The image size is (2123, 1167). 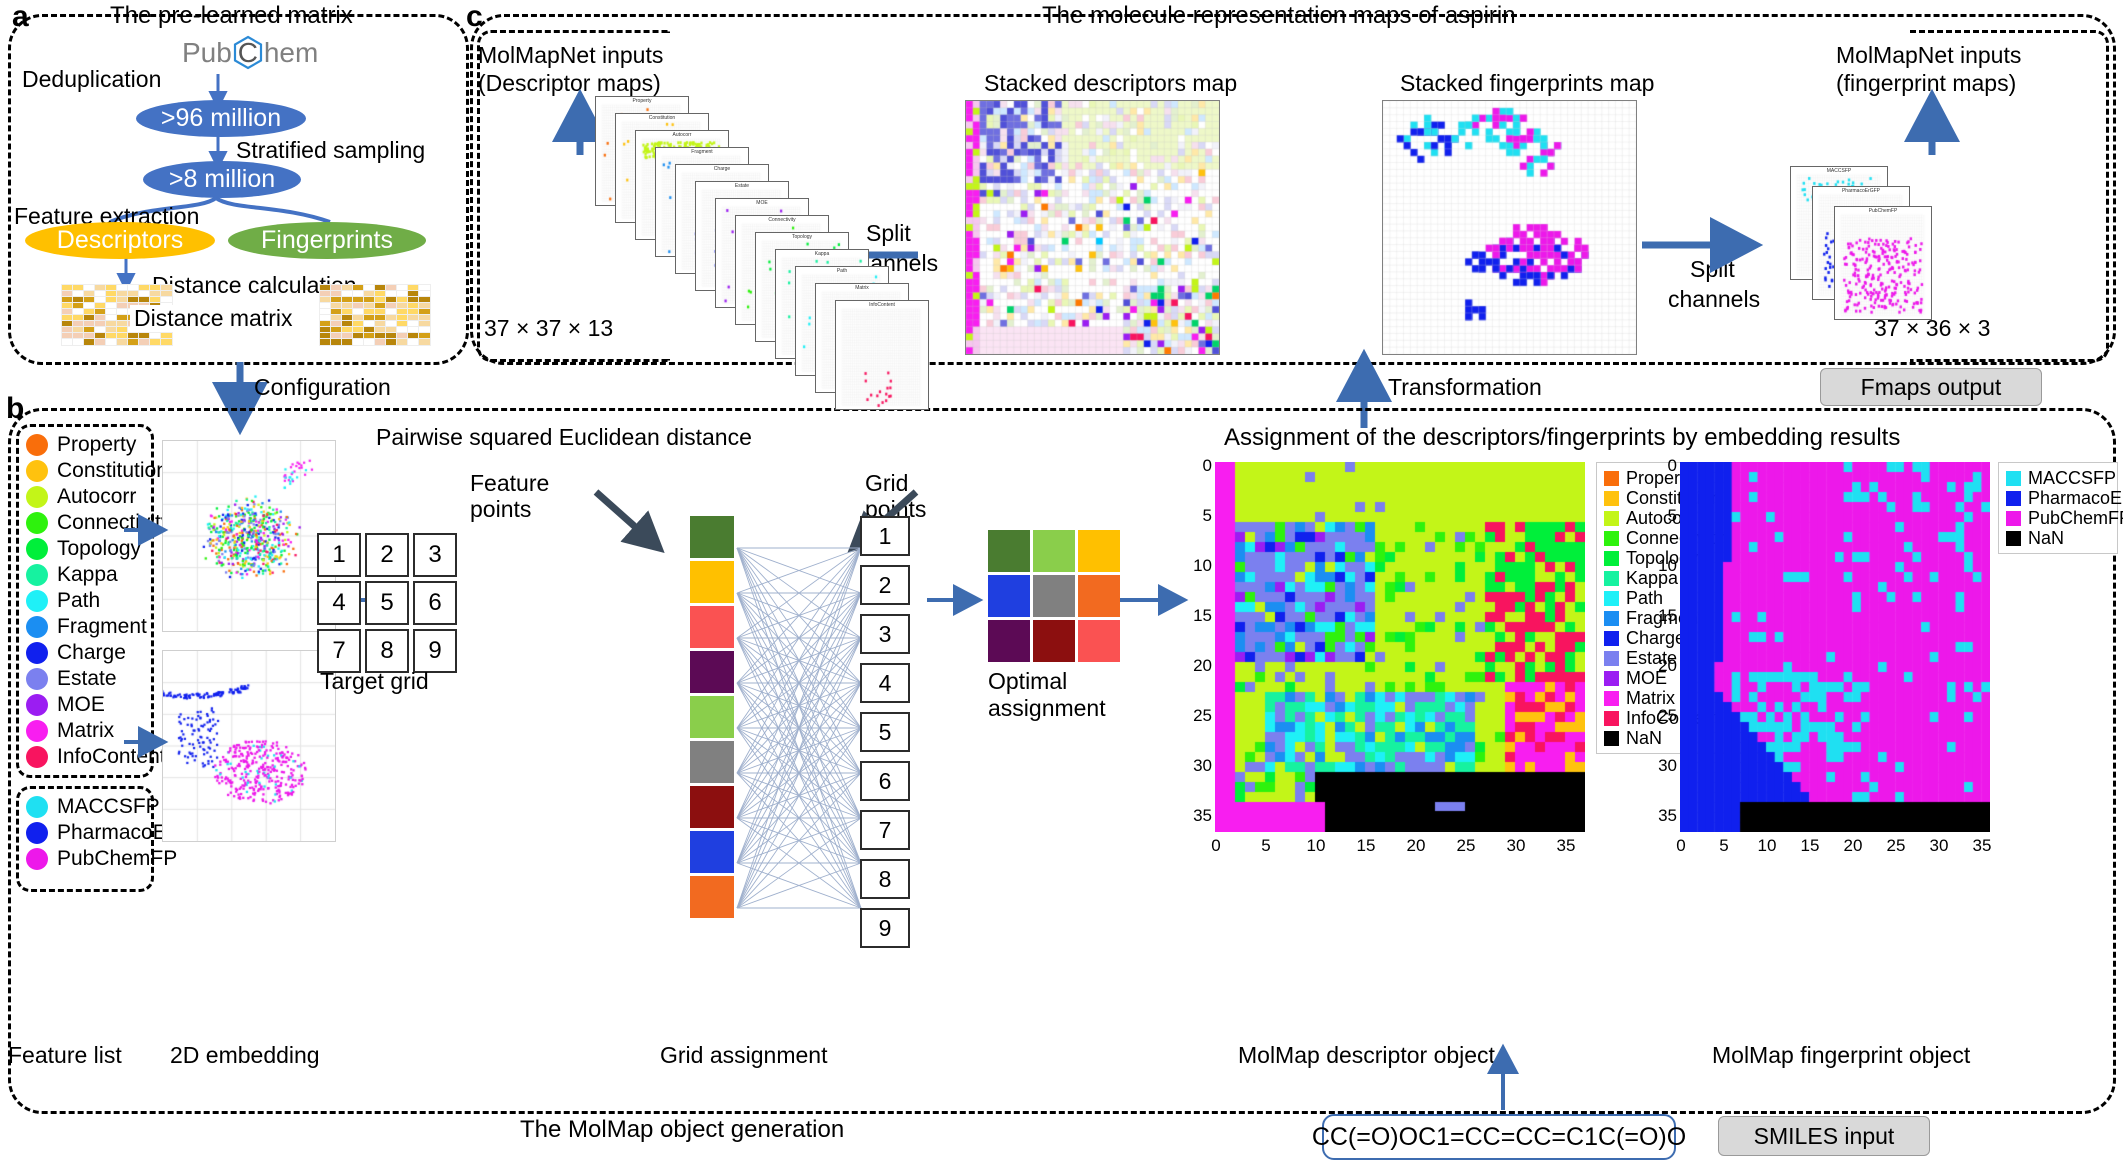 I want to click on smiles-arrow, so click(x=1503, y=1076).